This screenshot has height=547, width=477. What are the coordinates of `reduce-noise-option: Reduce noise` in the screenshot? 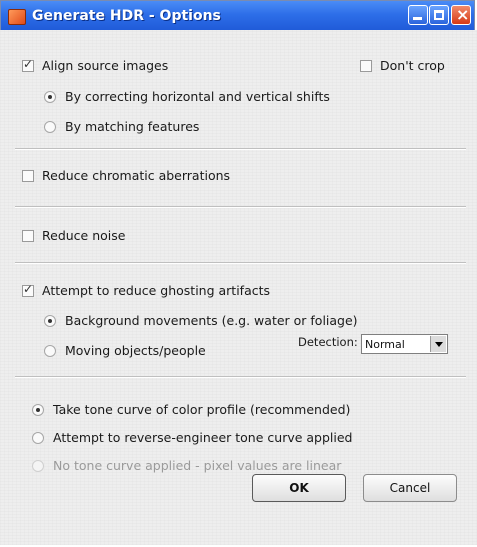 It's located at (73, 235).